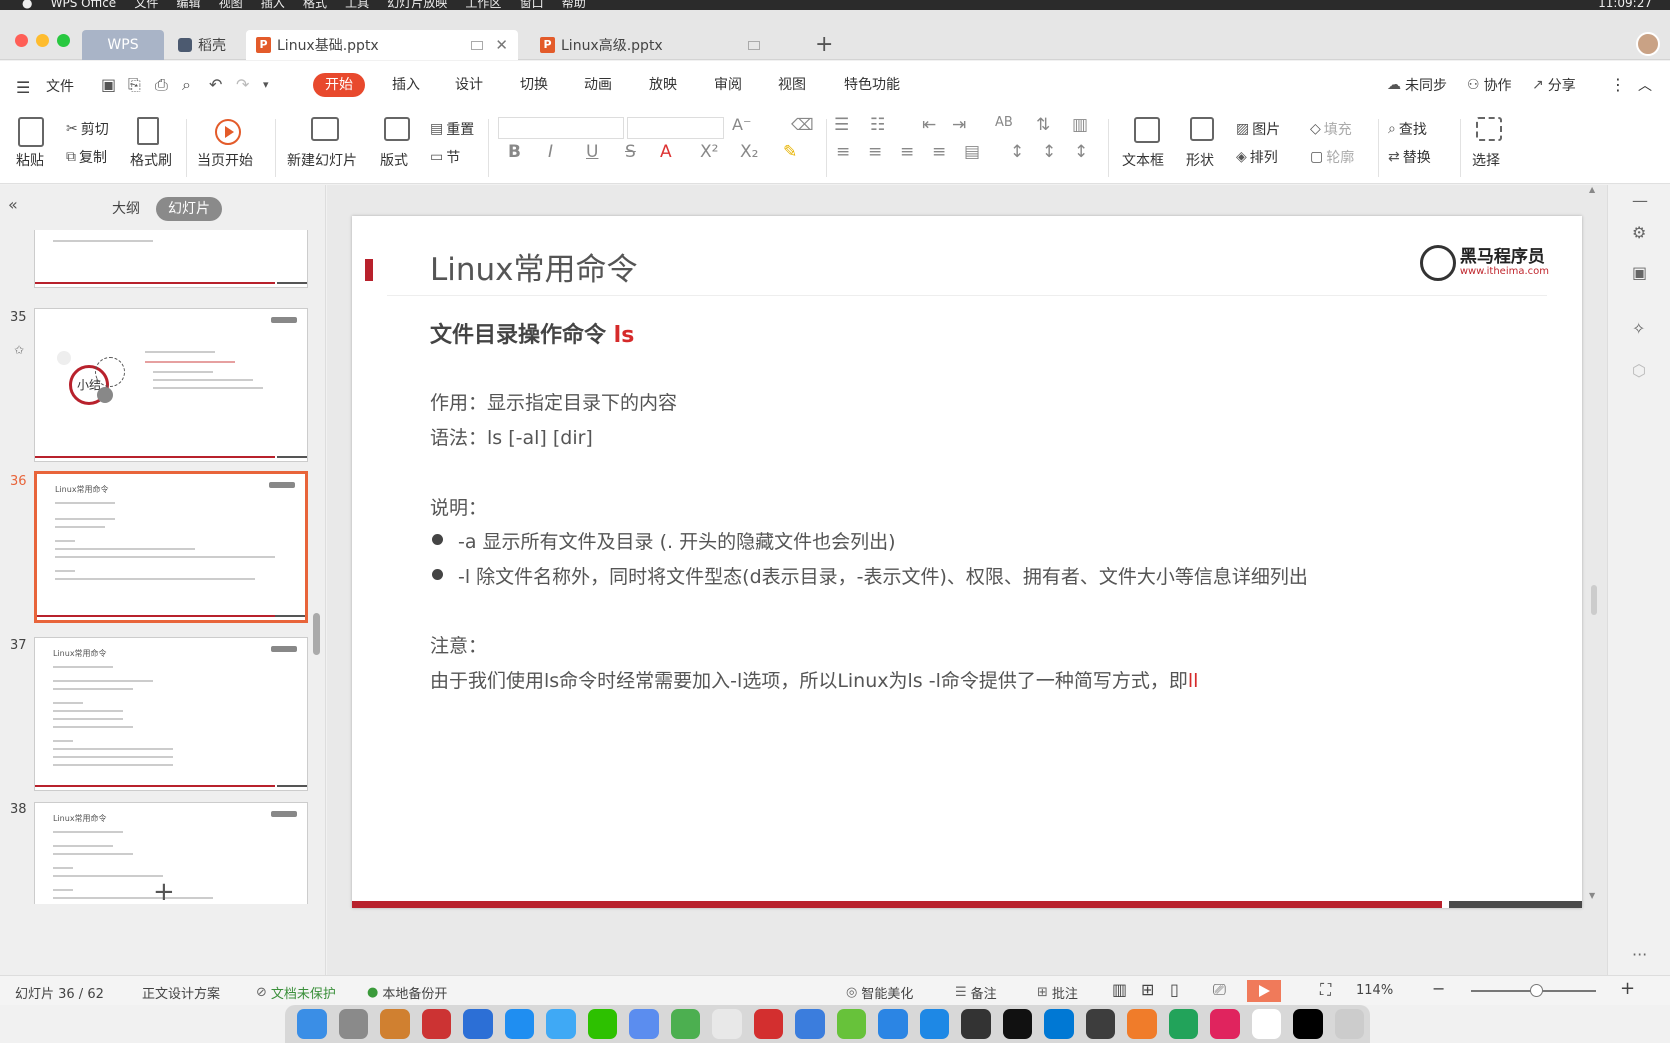 The width and height of the screenshot is (1670, 1043). Describe the element at coordinates (207, 45) in the screenshot. I see `tab-daoke: 稻壳` at that location.